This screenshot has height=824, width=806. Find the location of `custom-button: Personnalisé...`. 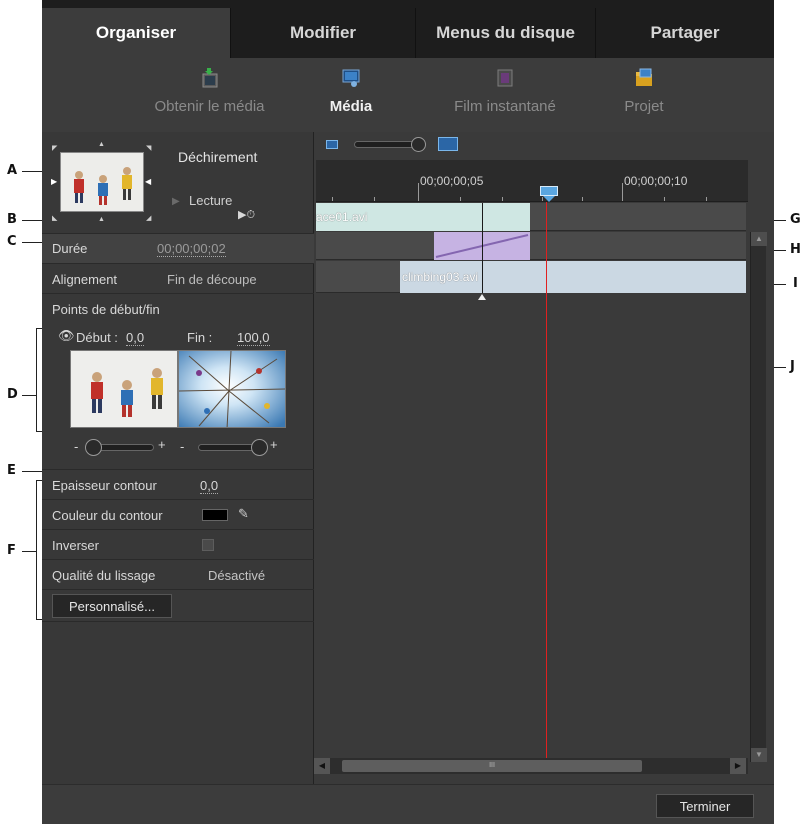

custom-button: Personnalisé... is located at coordinates (112, 606).